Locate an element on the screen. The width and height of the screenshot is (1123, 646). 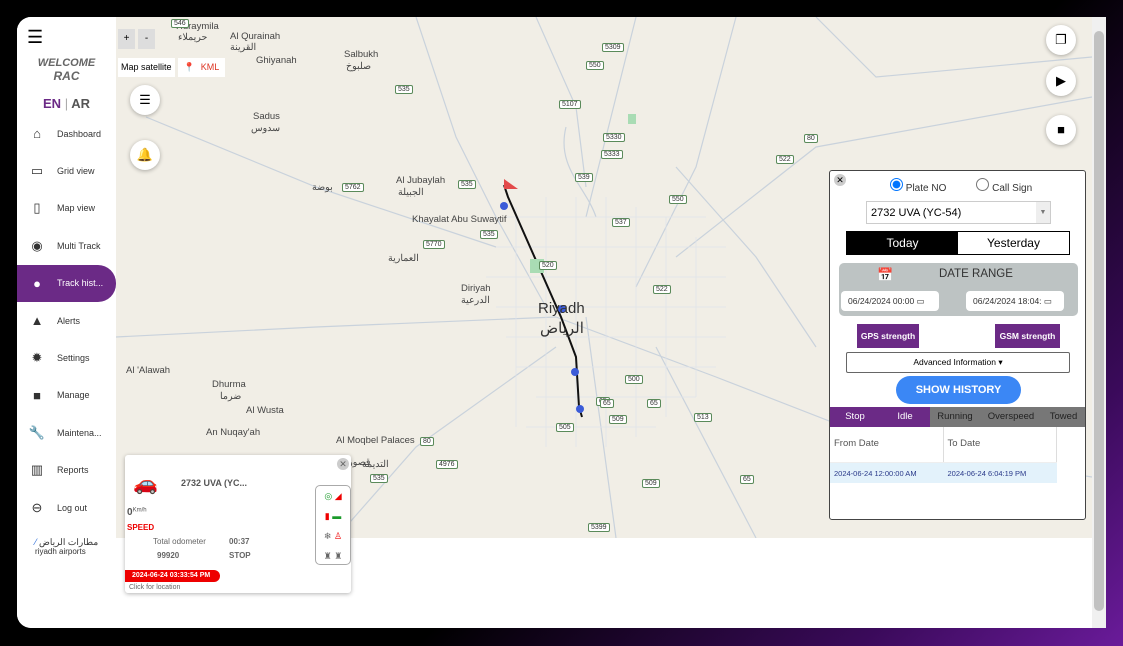
advanced-information-toggle: Advanced Information ▾ is located at coordinates (958, 362).